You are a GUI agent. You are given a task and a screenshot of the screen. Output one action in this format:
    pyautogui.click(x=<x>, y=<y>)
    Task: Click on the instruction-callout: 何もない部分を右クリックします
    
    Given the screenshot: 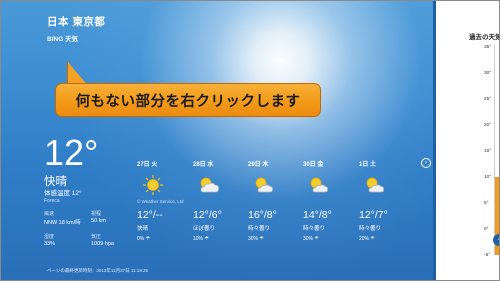 What is the action you would take?
    pyautogui.click(x=188, y=100)
    